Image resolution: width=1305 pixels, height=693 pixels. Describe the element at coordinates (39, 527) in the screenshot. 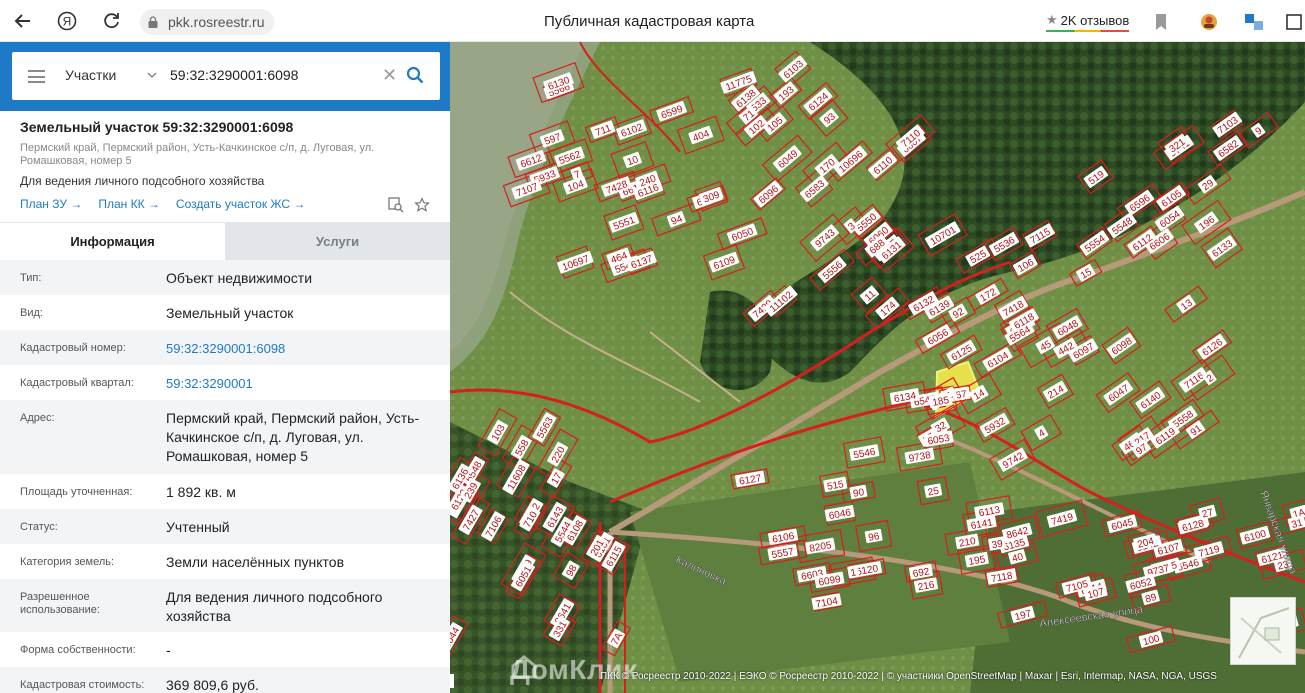

I see `property-key: Статус:` at that location.